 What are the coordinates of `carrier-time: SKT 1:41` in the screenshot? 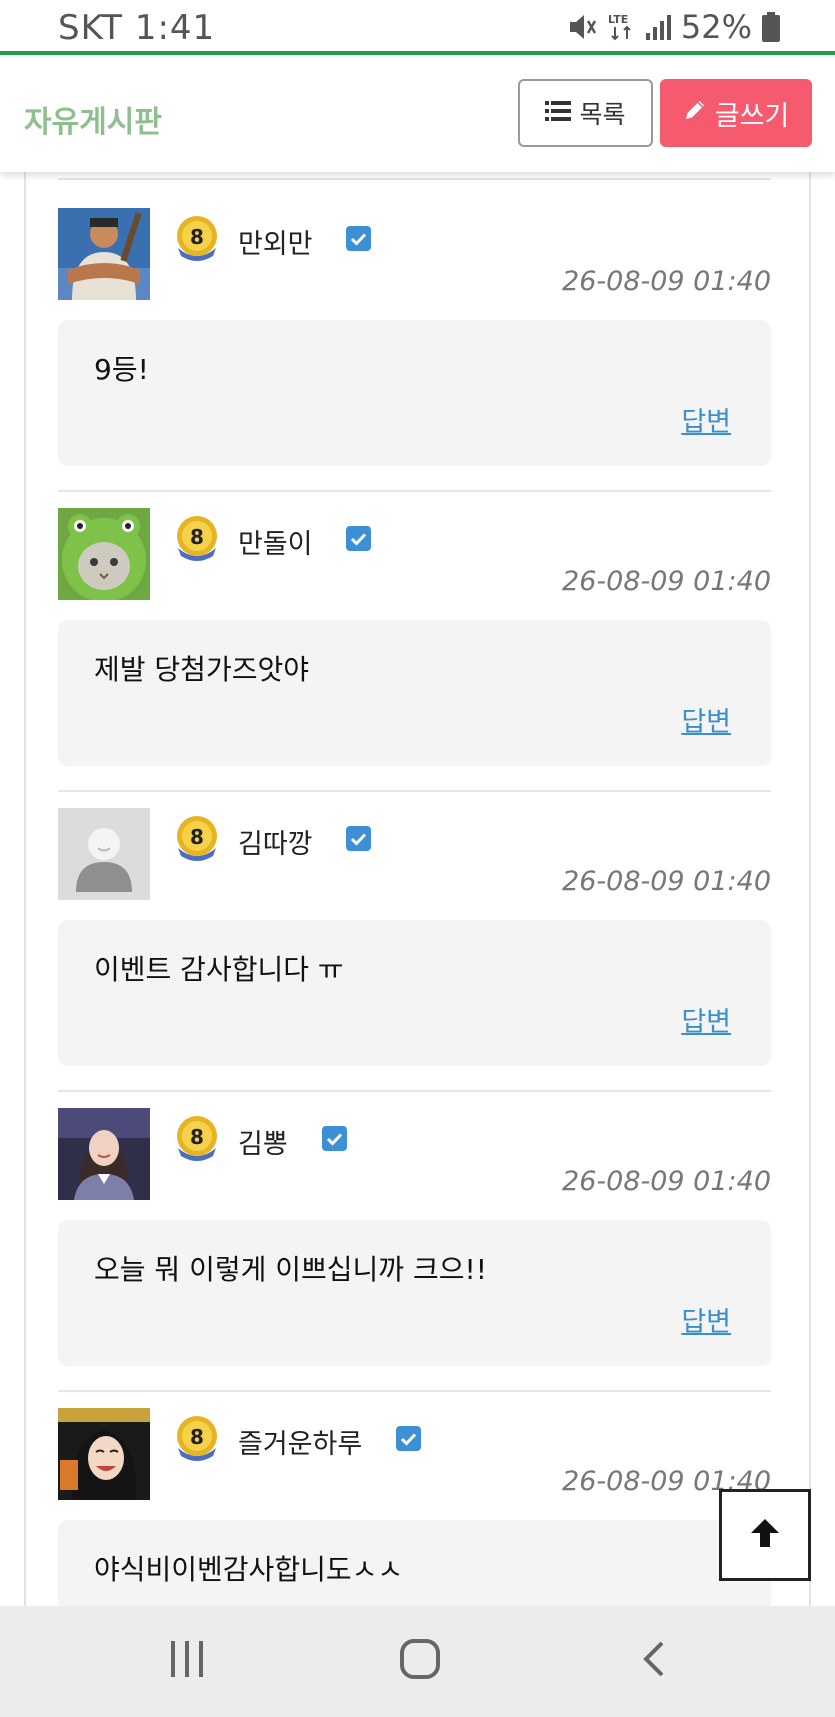 It's located at (137, 28).